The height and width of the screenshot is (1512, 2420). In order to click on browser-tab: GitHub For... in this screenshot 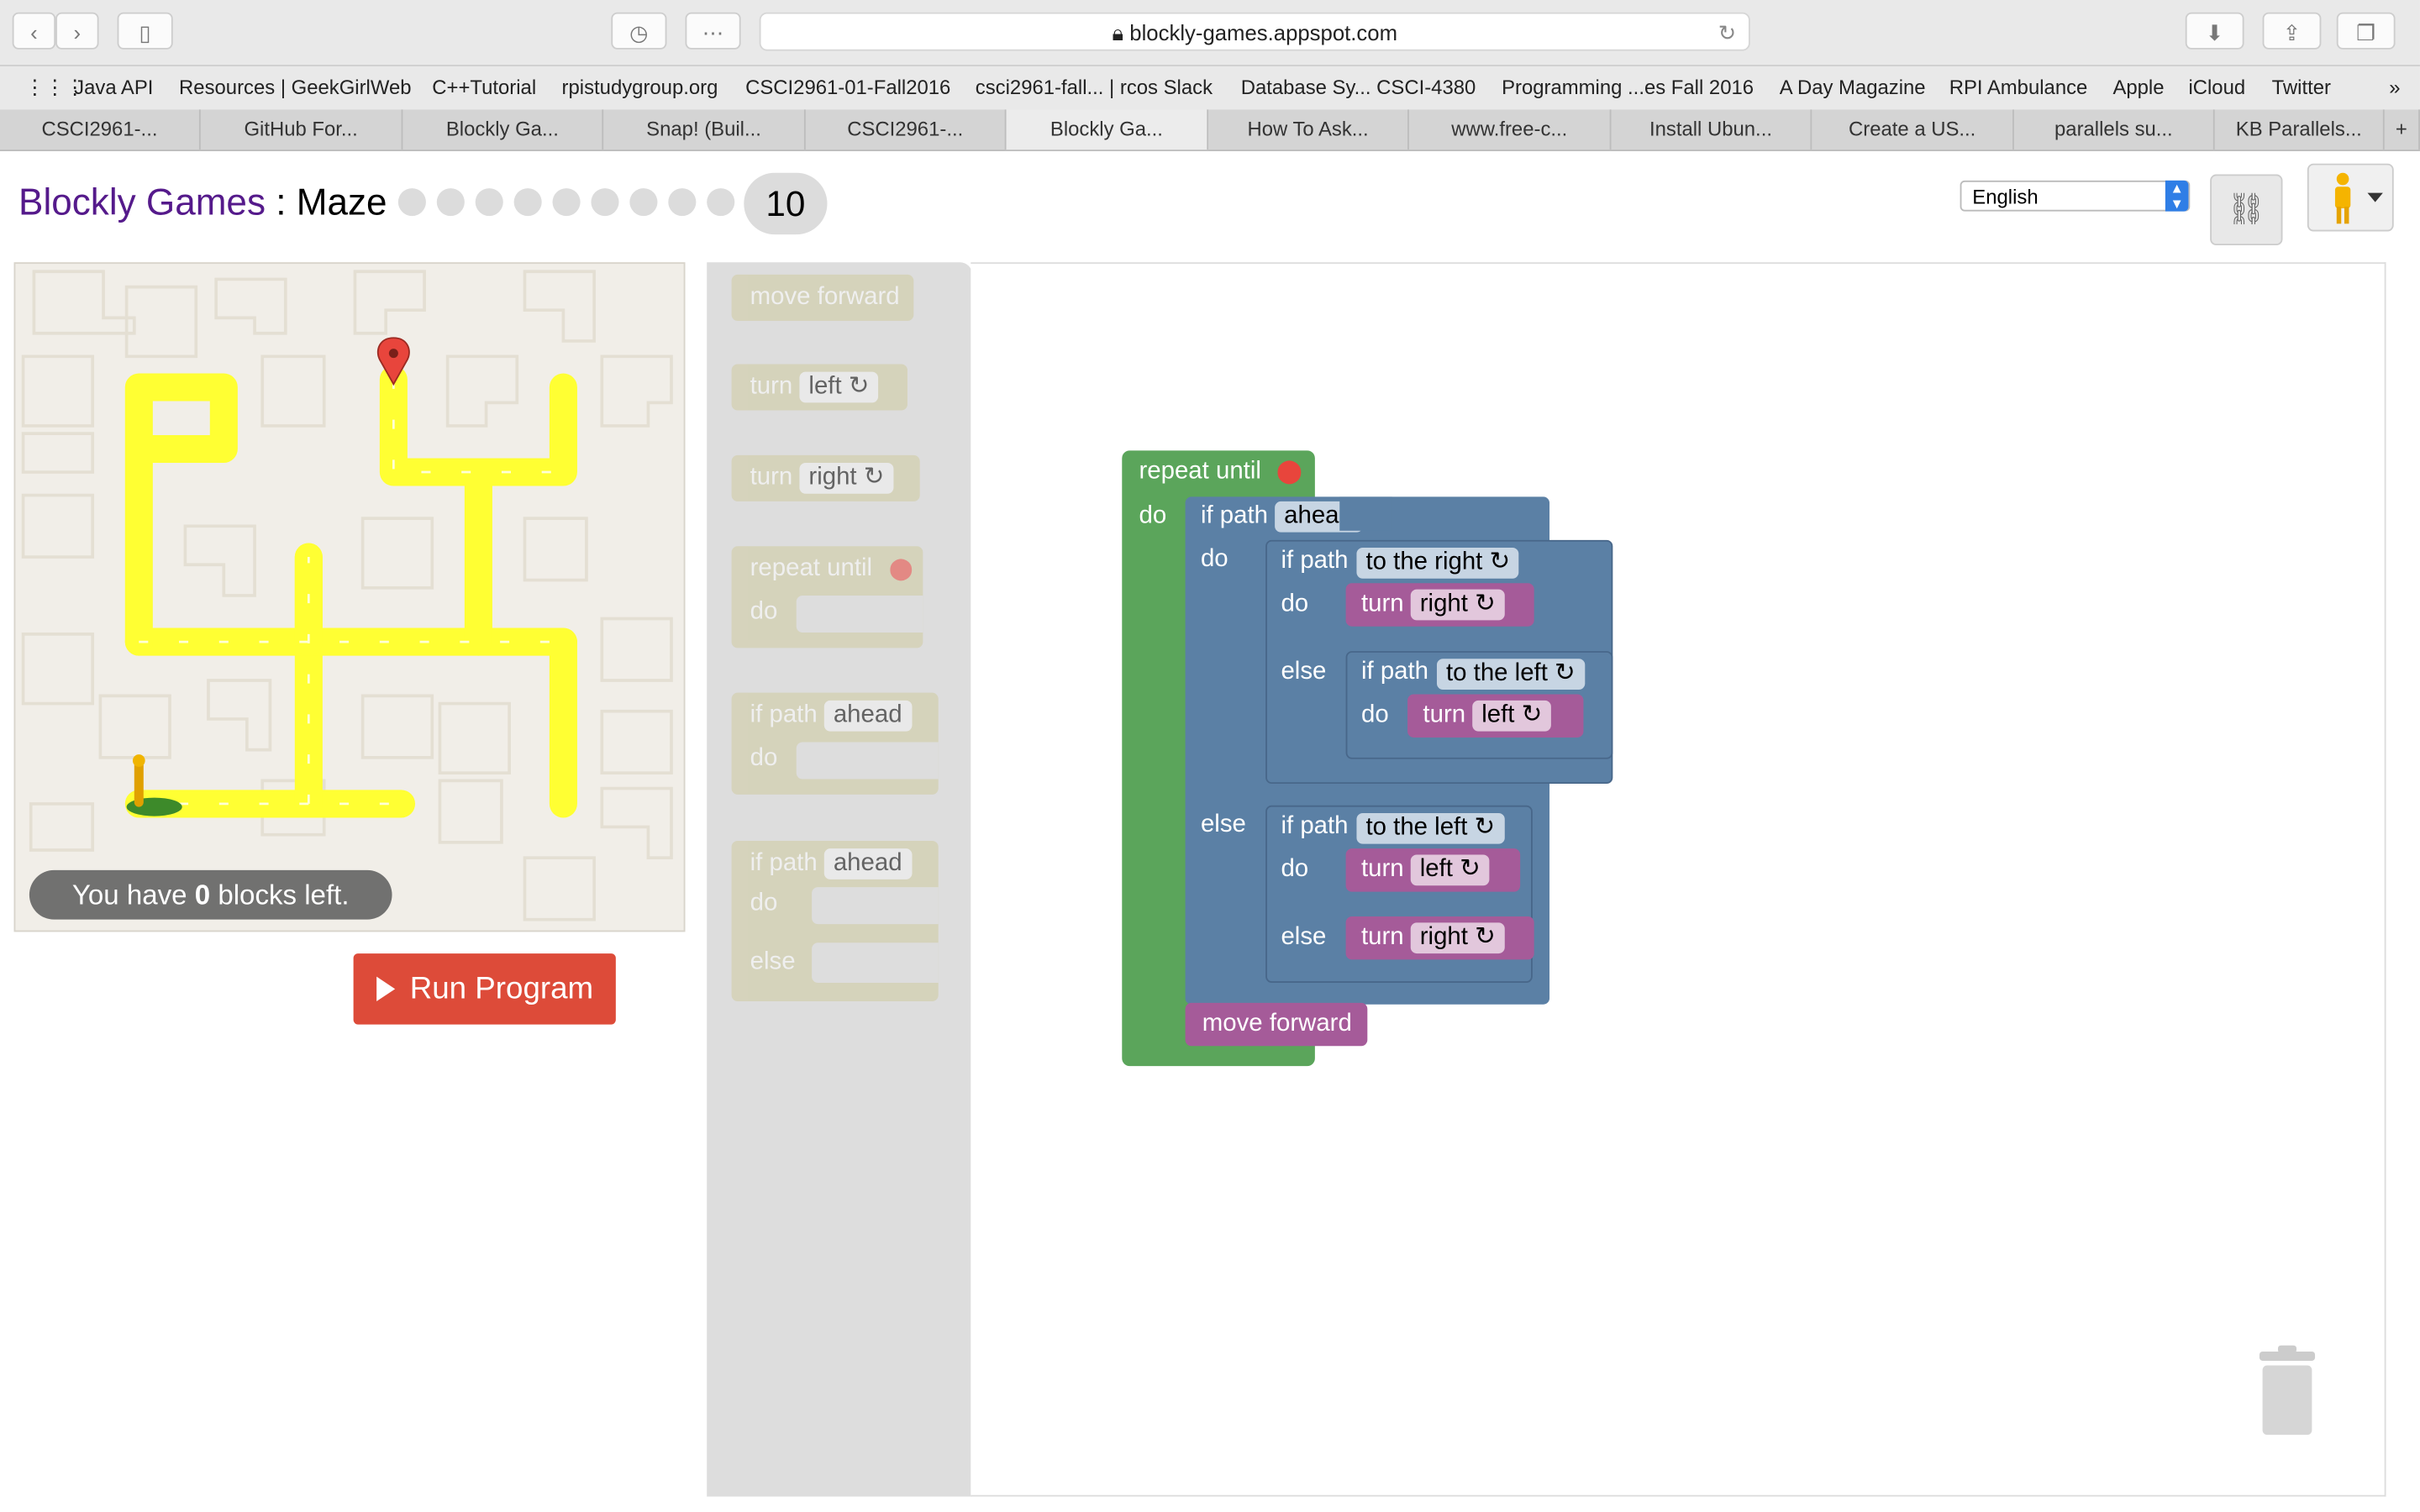, I will do `click(302, 129)`.